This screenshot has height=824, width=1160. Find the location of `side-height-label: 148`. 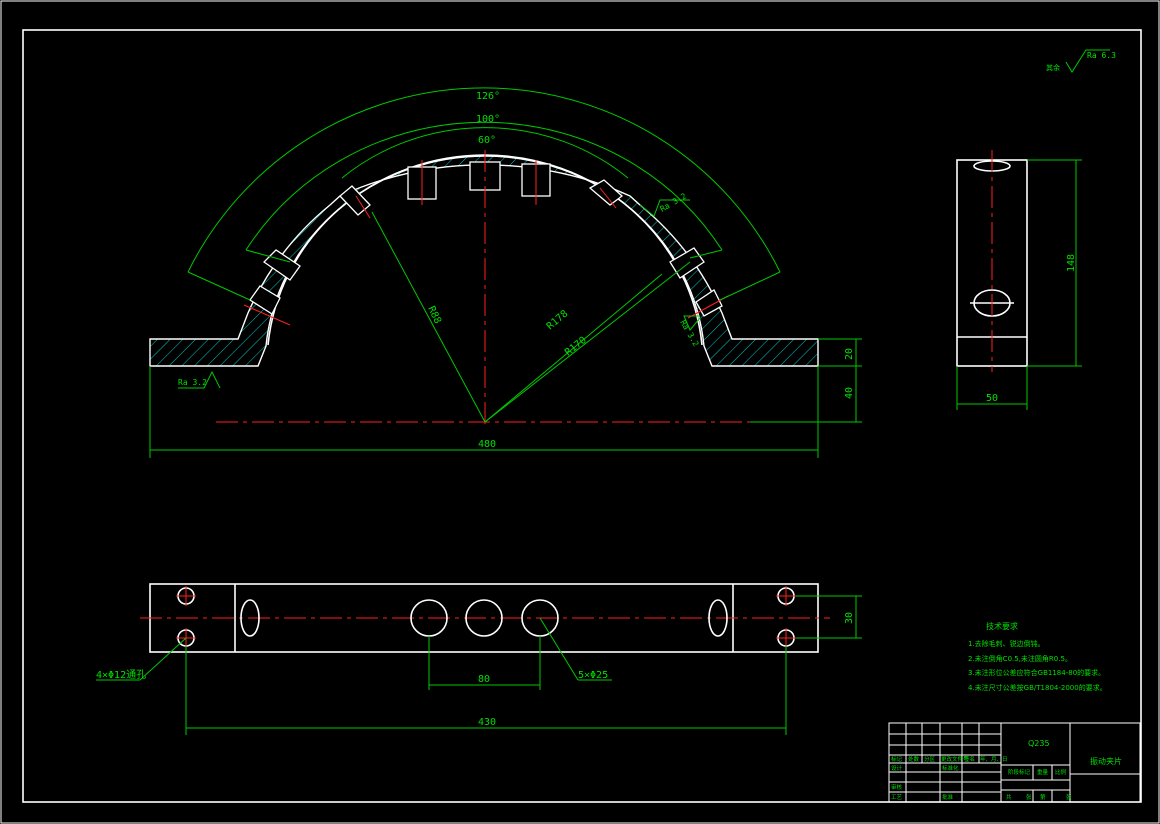

side-height-label: 148 is located at coordinates (1071, 263).